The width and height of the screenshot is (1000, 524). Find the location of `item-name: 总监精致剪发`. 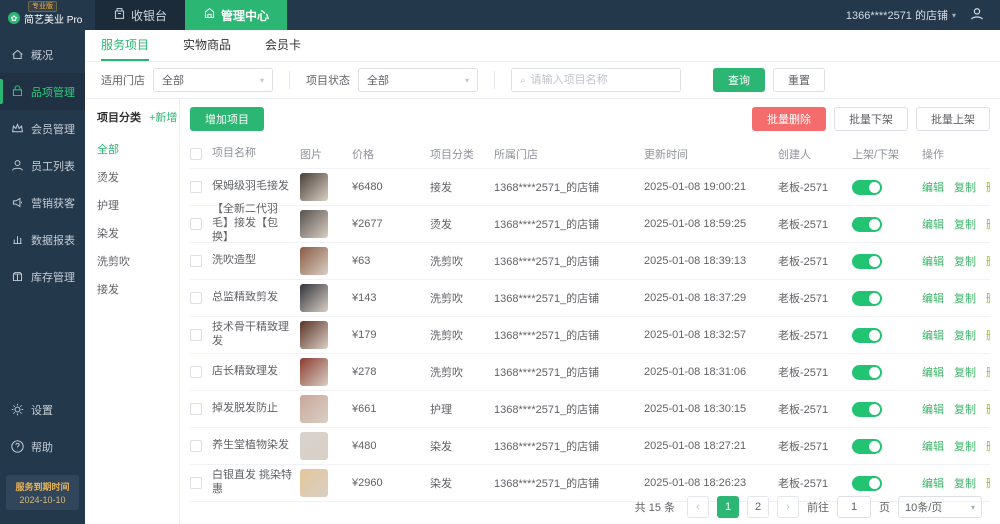

item-name: 总监精致剪发 is located at coordinates (245, 297).